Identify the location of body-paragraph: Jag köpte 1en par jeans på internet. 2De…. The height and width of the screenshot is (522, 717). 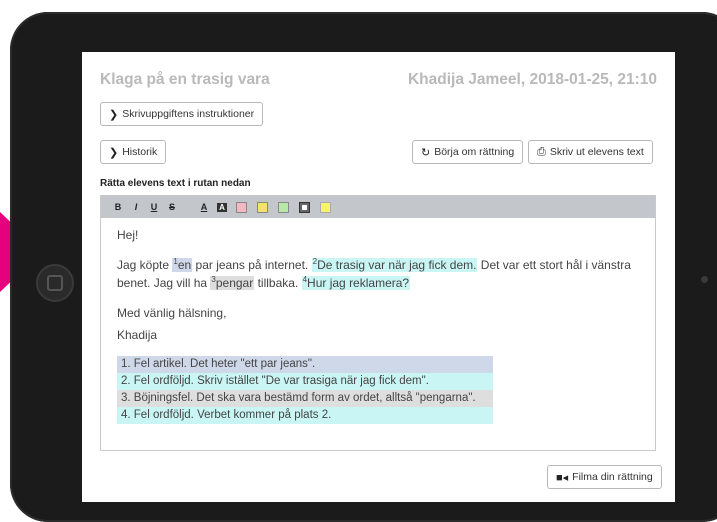
(374, 273).